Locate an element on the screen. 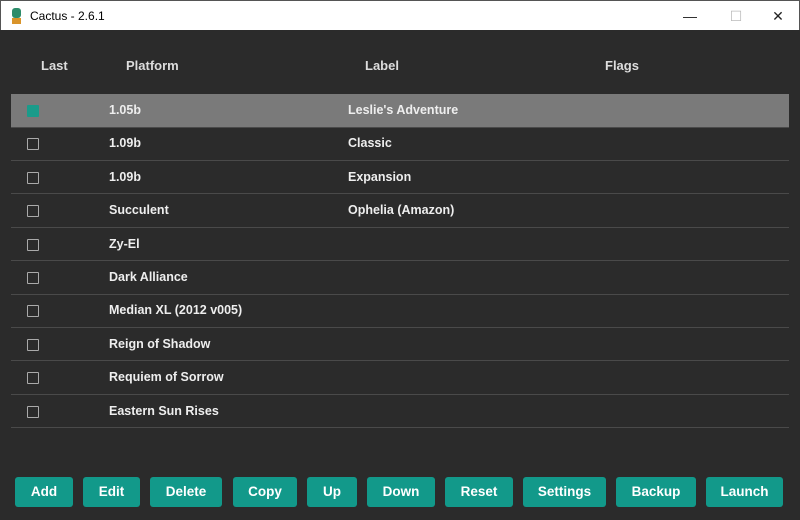 This screenshot has width=800, height=520. column-header-last: Last is located at coordinates (54, 65).